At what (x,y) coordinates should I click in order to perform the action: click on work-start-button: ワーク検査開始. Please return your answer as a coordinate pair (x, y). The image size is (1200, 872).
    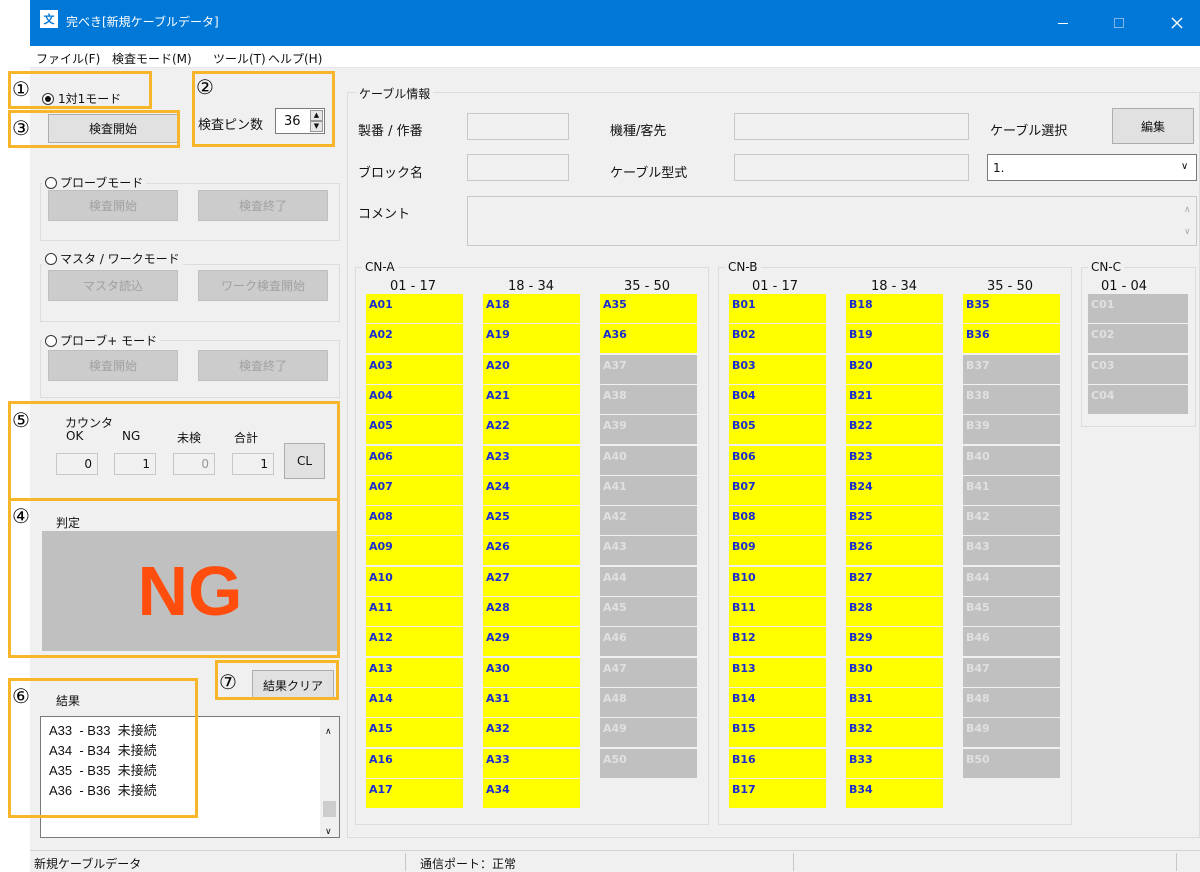
    Looking at the image, I should click on (263, 285).